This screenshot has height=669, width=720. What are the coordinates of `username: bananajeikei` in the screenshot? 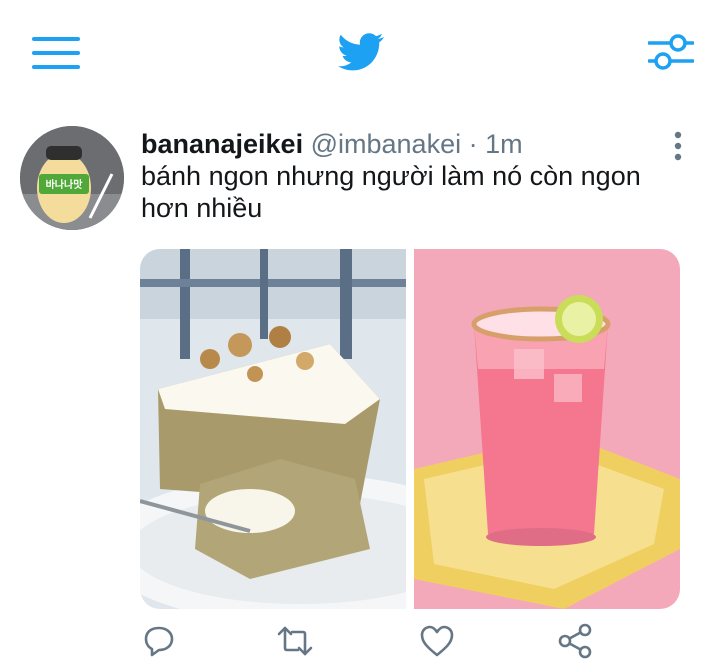 It's located at (222, 144).